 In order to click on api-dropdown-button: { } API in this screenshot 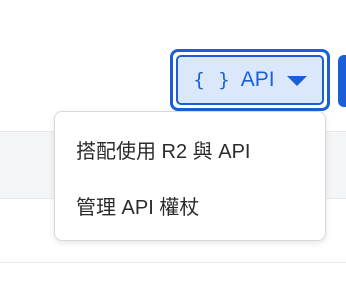, I will do `click(250, 80)`.